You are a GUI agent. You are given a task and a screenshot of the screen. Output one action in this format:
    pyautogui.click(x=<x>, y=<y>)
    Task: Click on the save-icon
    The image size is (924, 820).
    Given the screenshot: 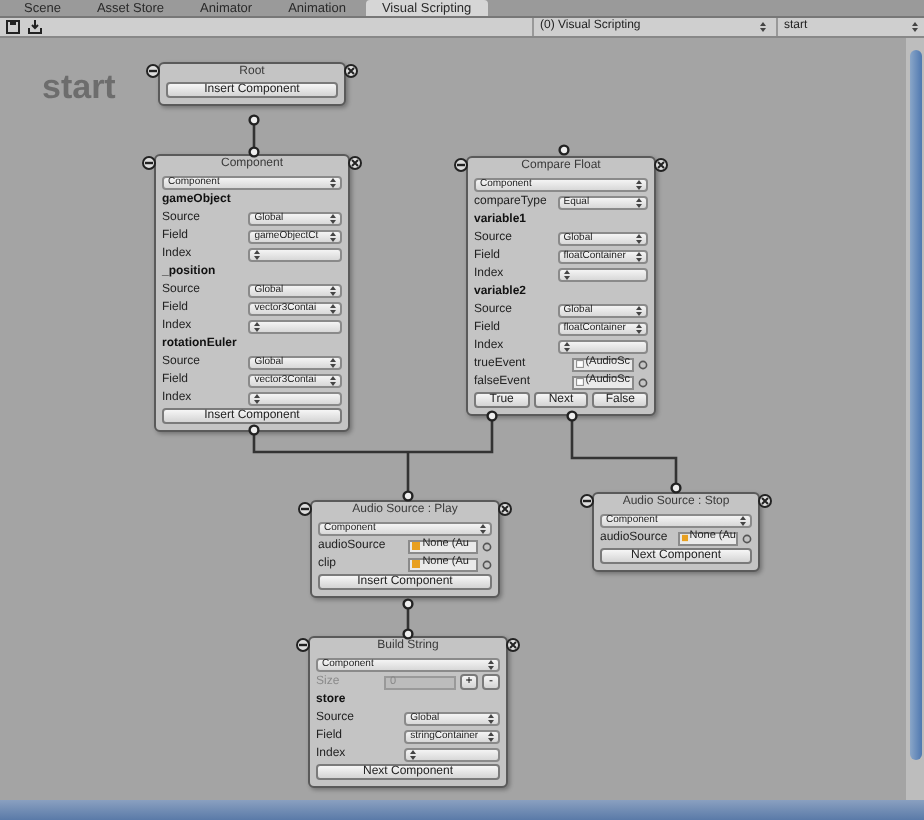 What is the action you would take?
    pyautogui.click(x=13, y=27)
    